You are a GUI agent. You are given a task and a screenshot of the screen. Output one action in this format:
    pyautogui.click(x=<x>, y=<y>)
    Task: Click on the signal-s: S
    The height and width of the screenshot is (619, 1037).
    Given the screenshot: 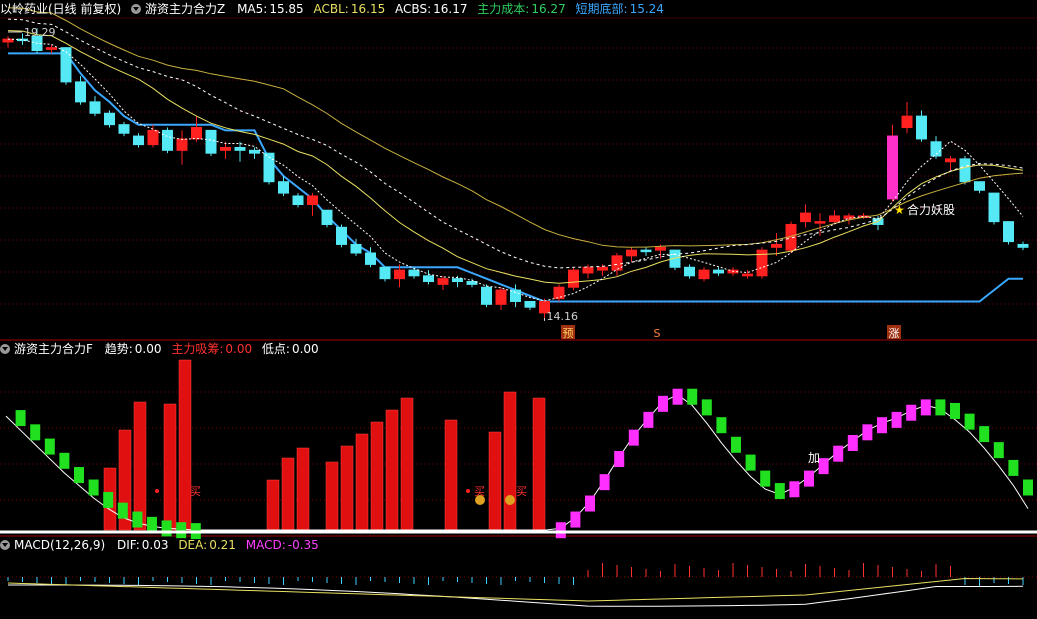 What is the action you would take?
    pyautogui.click(x=657, y=333)
    